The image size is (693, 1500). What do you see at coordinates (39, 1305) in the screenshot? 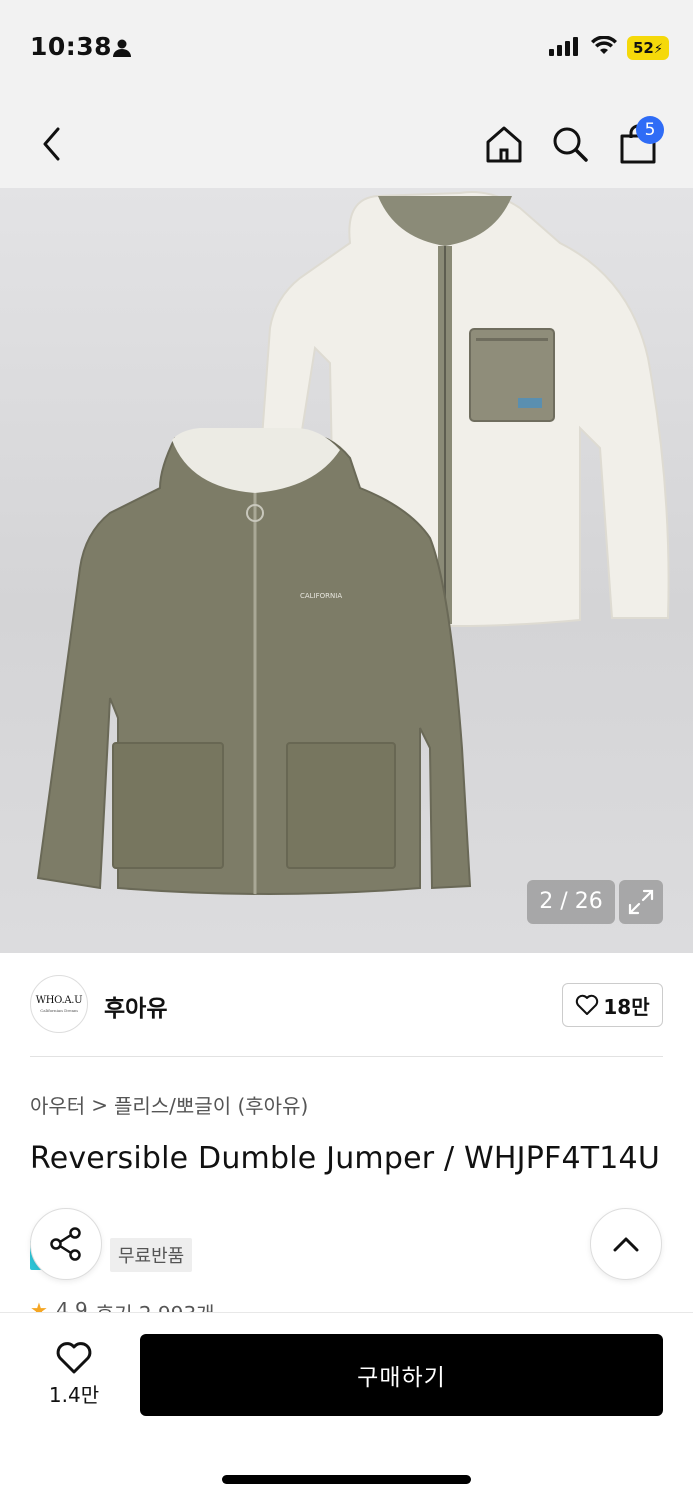
I see `star-icon: ★` at bounding box center [39, 1305].